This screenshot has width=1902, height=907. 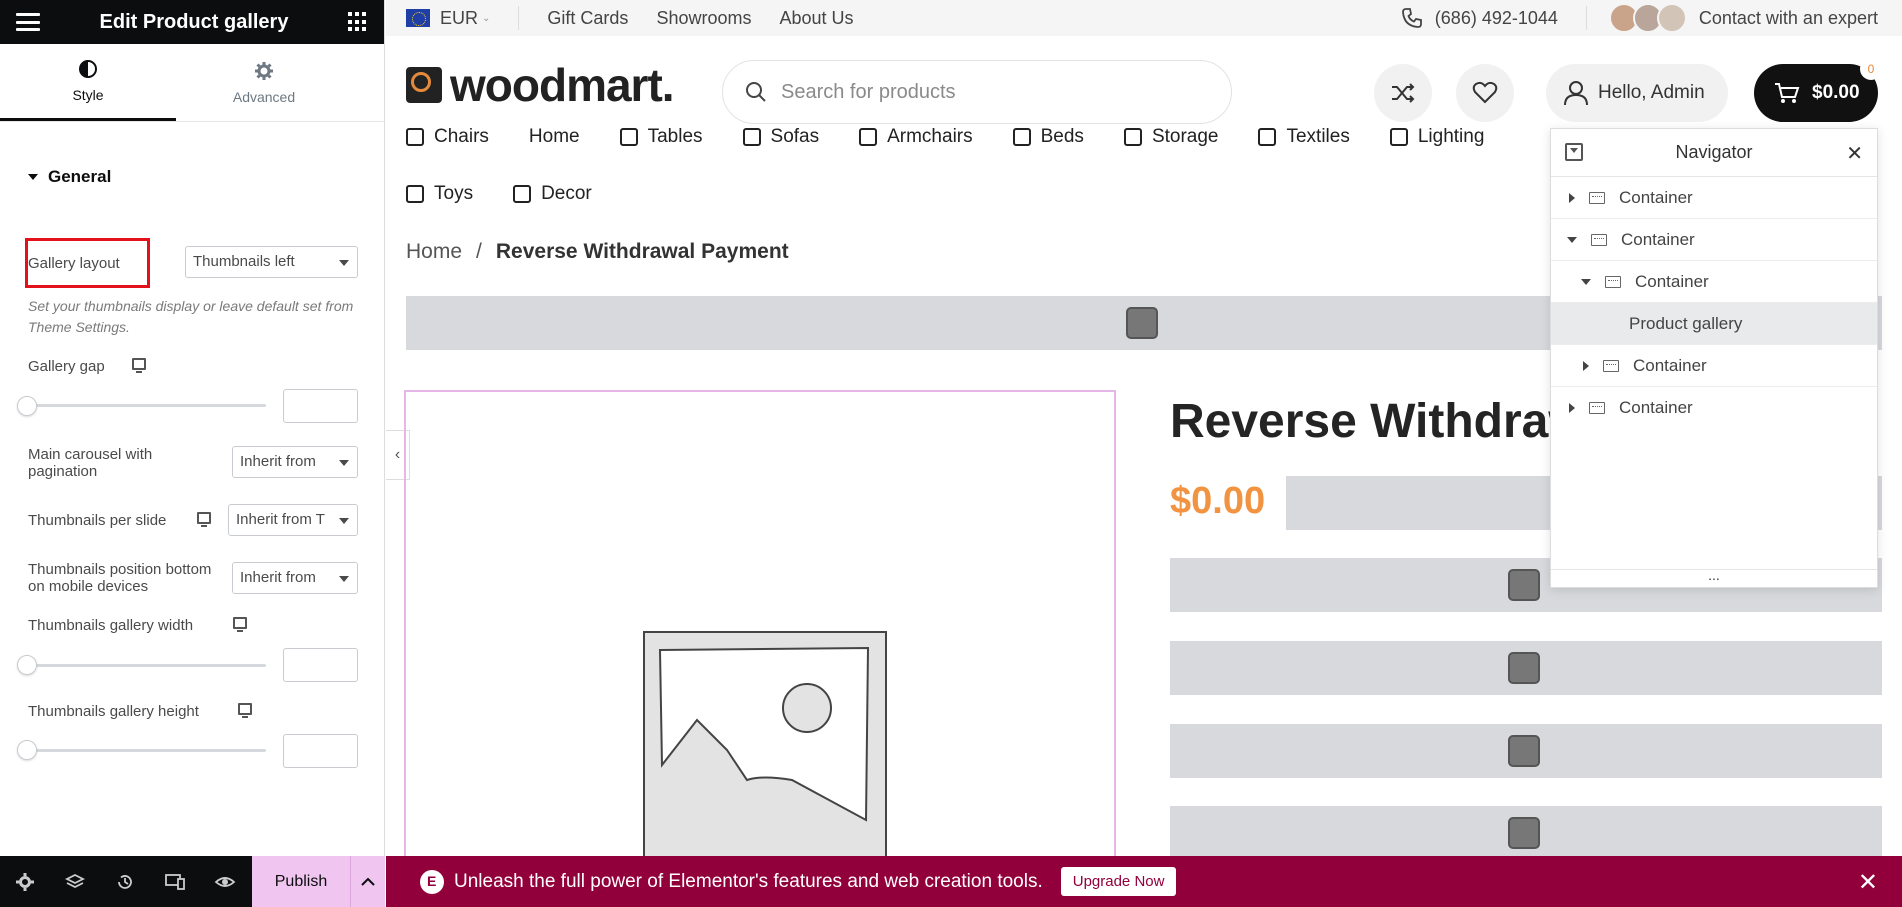 What do you see at coordinates (1787, 93) in the screenshot?
I see `cart-icon` at bounding box center [1787, 93].